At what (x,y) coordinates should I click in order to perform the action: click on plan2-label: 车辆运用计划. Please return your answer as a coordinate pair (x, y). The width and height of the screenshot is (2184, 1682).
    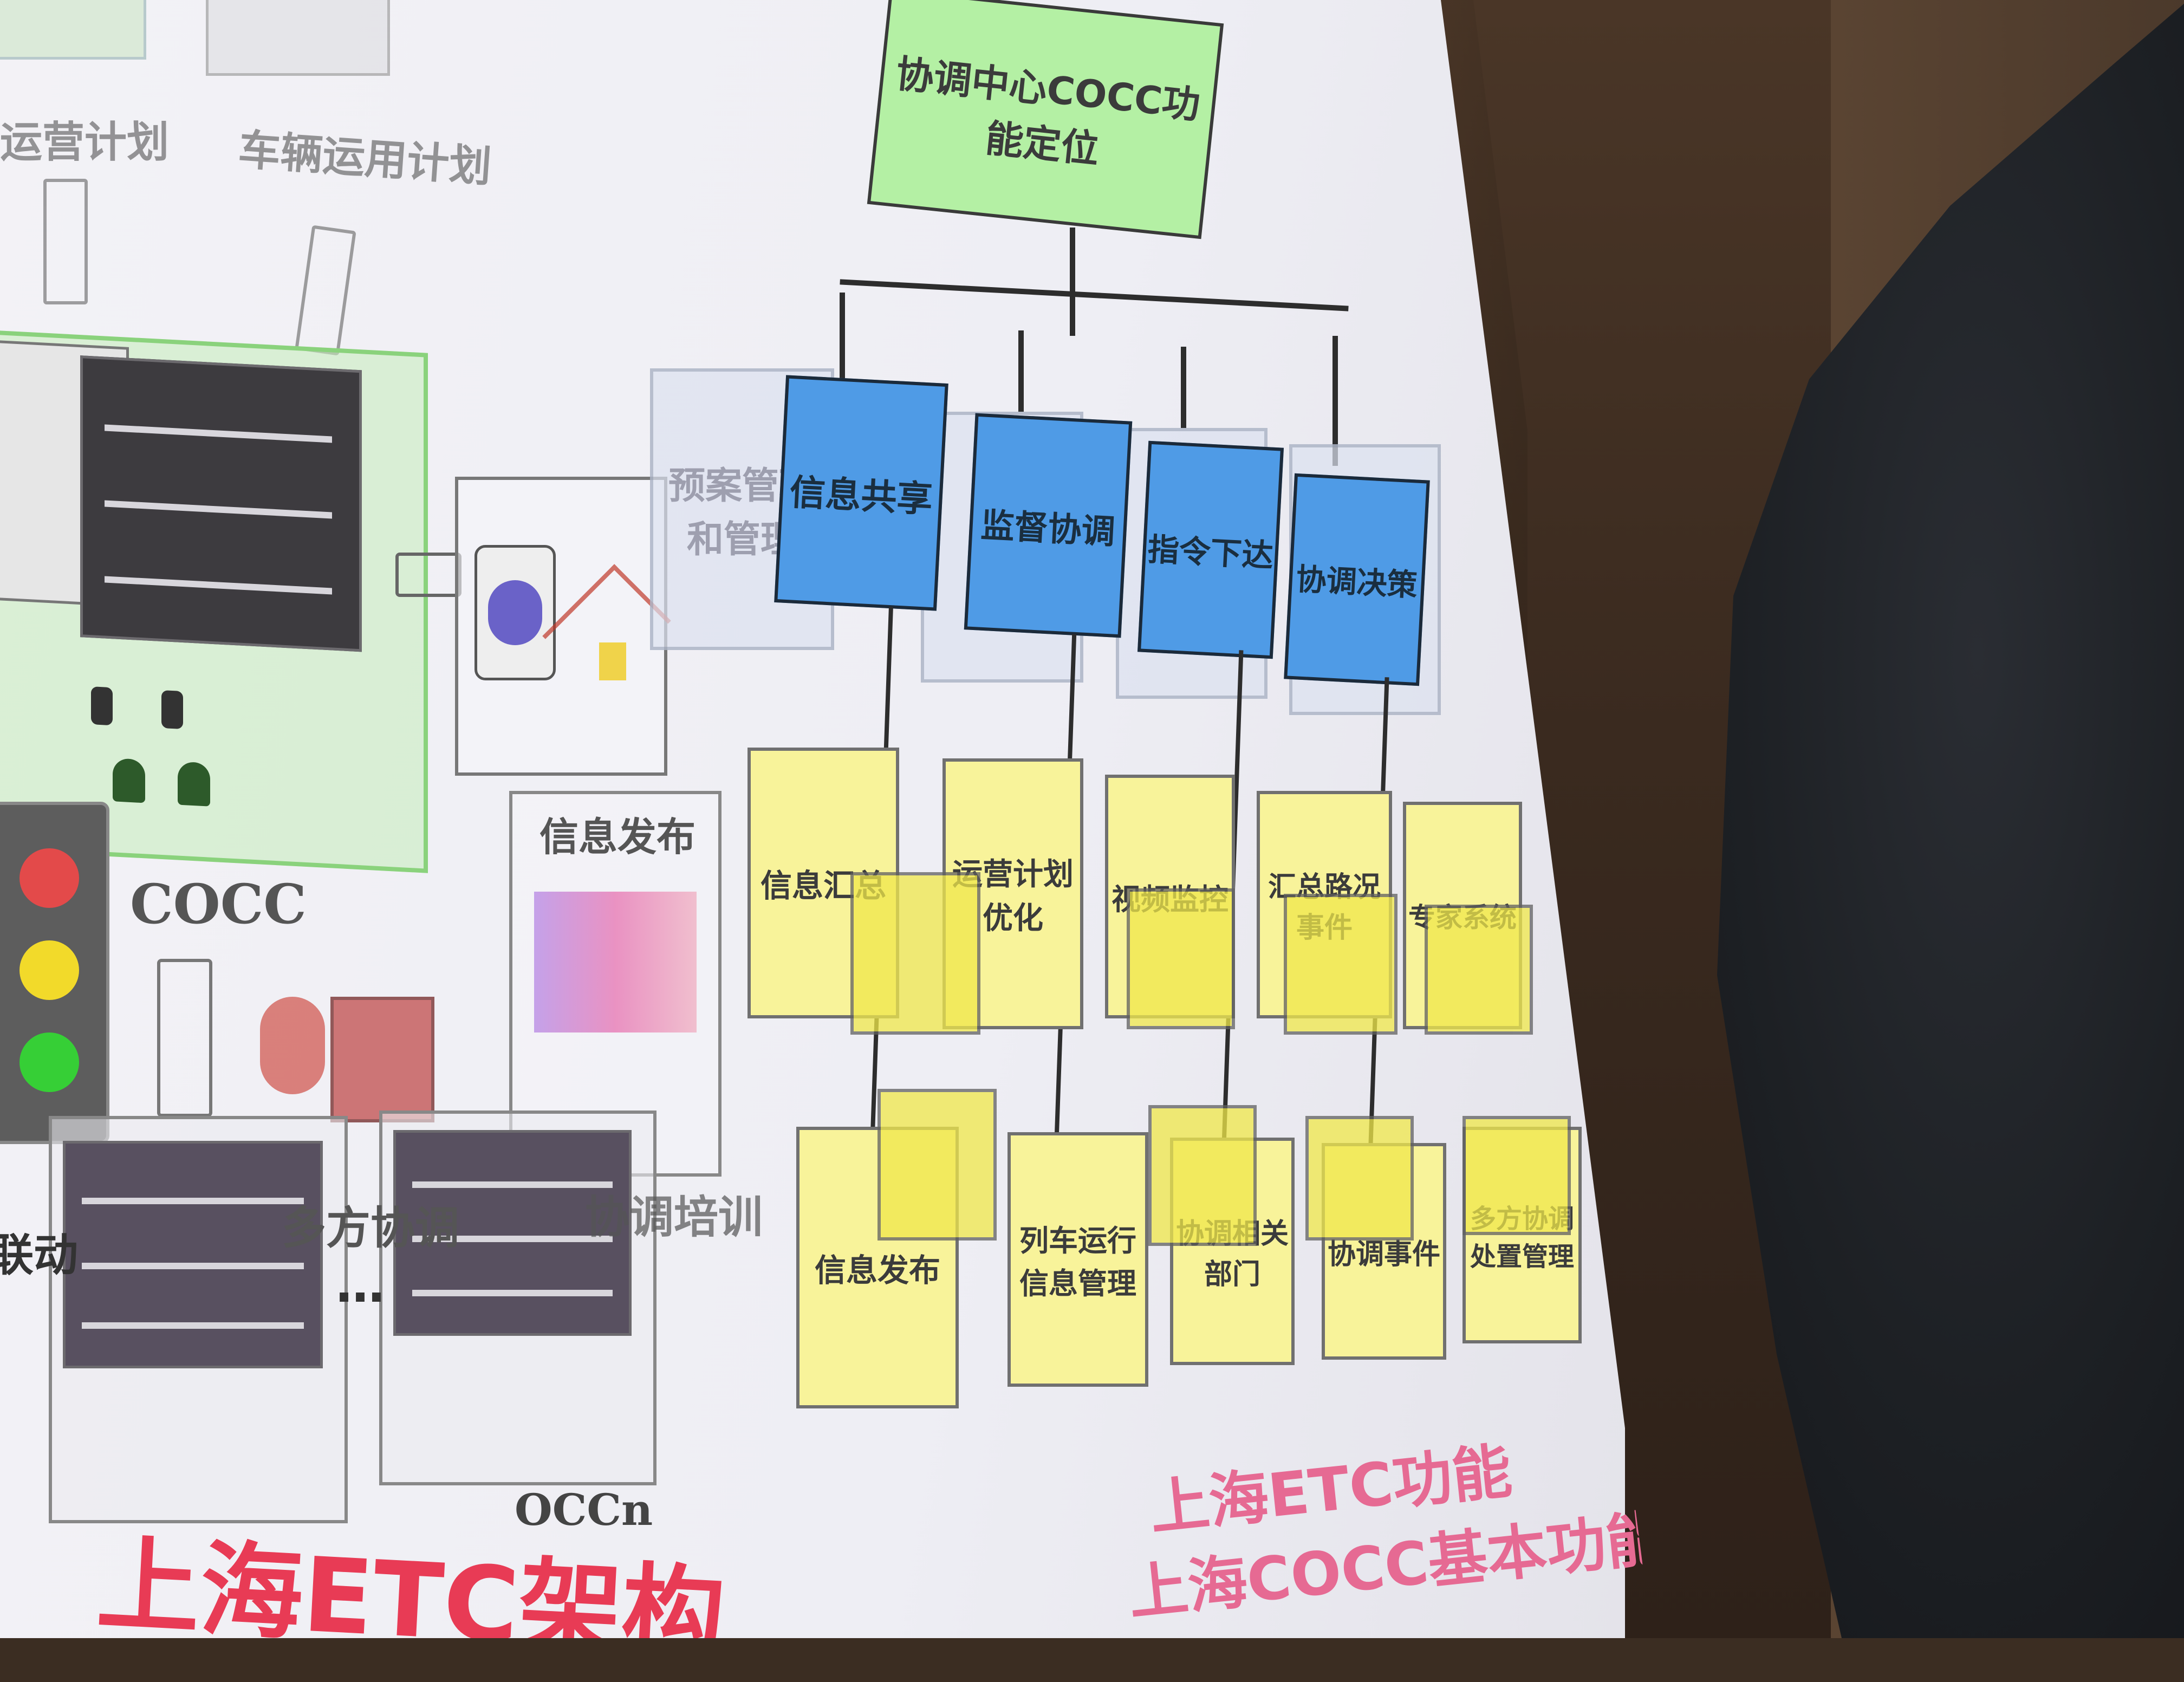
    Looking at the image, I should click on (364, 158).